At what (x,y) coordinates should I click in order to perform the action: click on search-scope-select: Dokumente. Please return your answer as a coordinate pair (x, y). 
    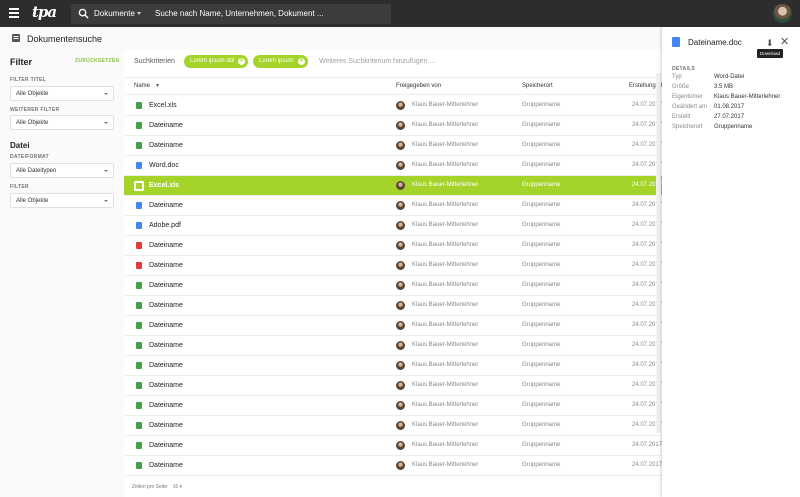
    Looking at the image, I should click on (114, 13).